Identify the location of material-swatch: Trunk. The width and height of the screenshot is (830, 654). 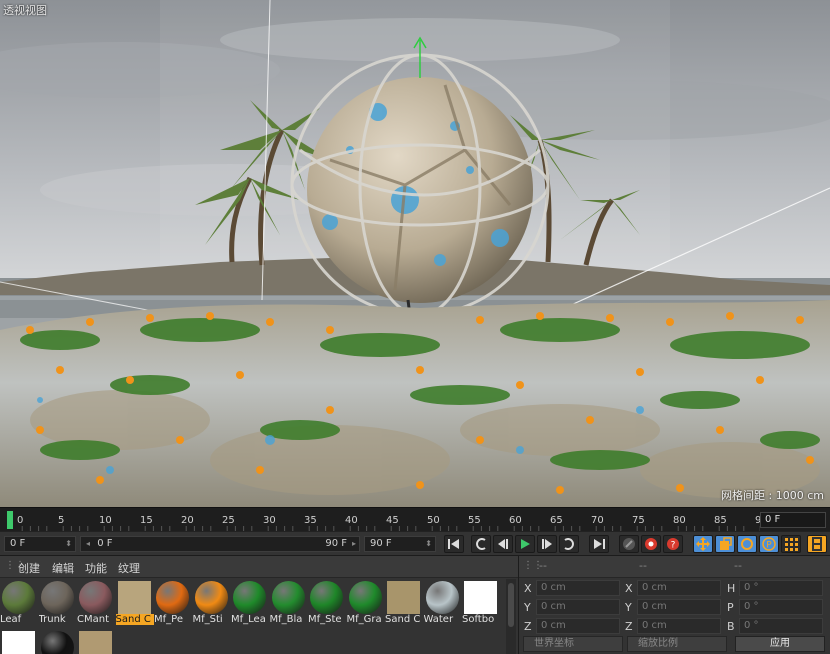
(58, 603).